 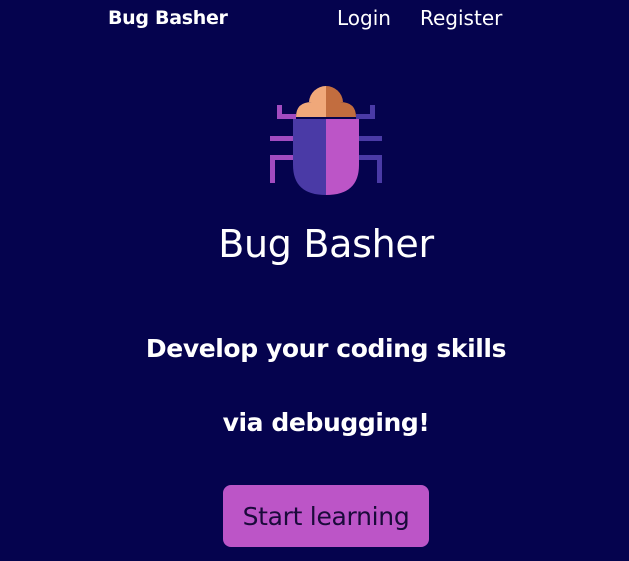 I want to click on bug-head-left, so click(x=311, y=109).